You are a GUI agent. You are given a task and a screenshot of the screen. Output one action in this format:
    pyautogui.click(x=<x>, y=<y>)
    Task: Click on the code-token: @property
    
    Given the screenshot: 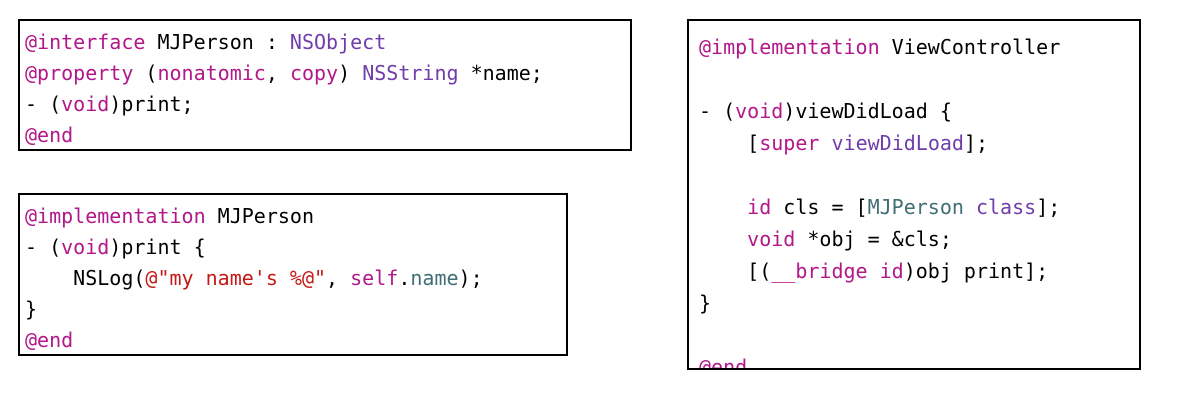 What is the action you would take?
    pyautogui.click(x=79, y=73)
    